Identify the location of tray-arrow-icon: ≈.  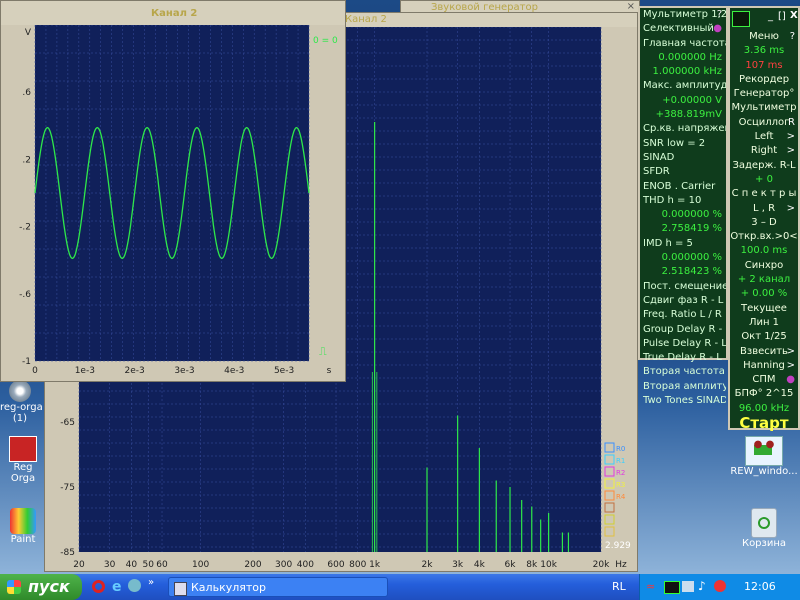
(650, 586).